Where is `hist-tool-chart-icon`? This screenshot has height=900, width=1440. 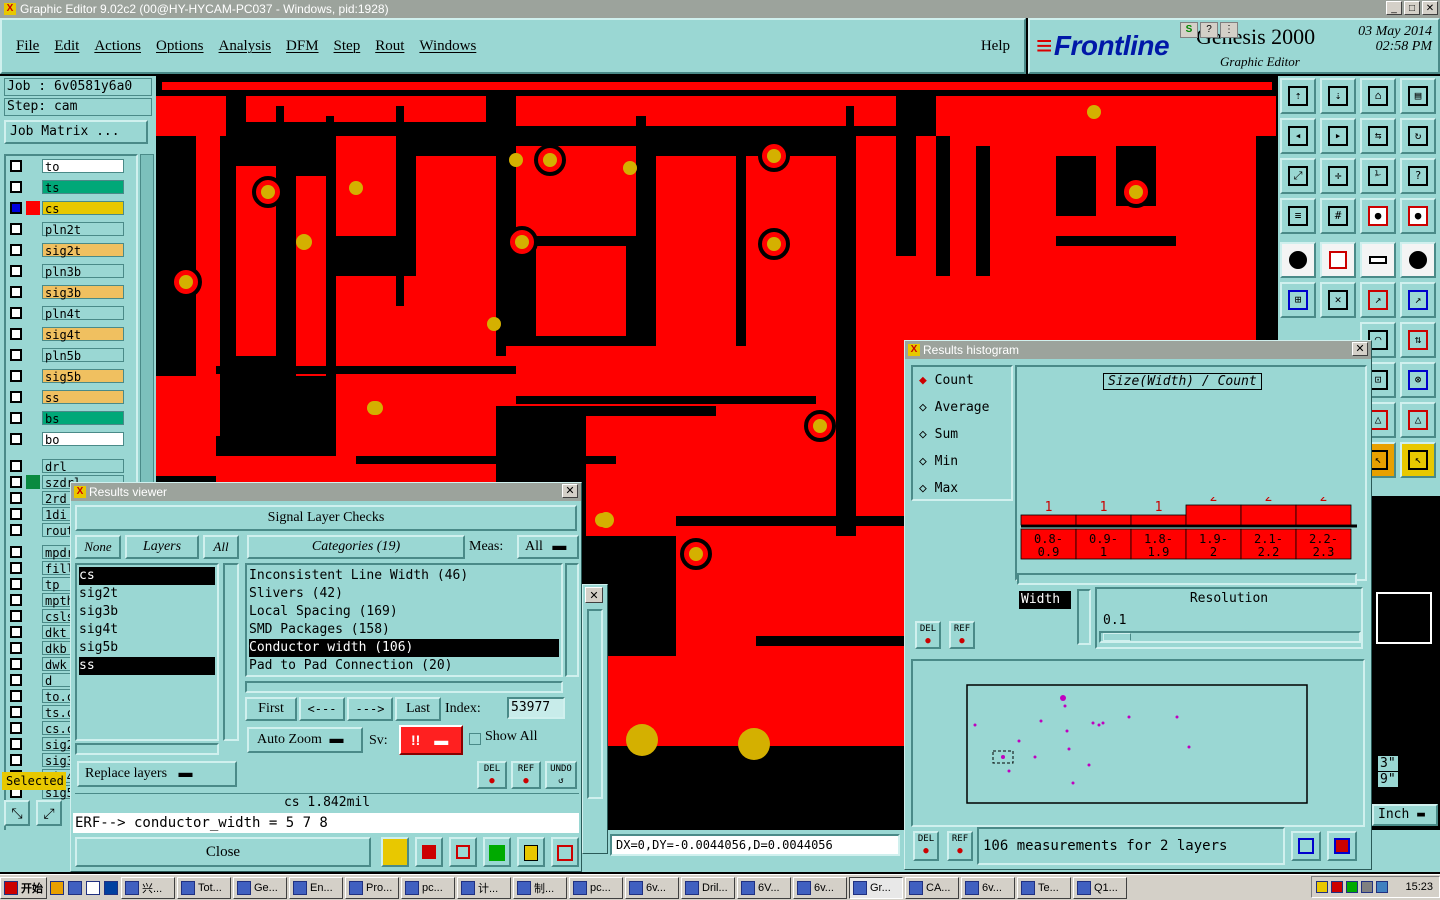 hist-tool-chart-icon is located at coordinates (1306, 846).